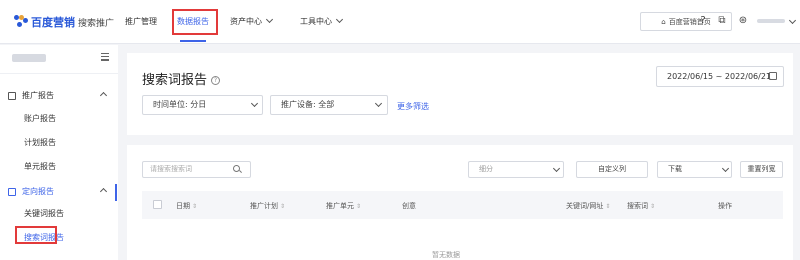 The image size is (800, 260). Describe the element at coordinates (59, 73) in the screenshot. I see `sidebar-divider` at that location.